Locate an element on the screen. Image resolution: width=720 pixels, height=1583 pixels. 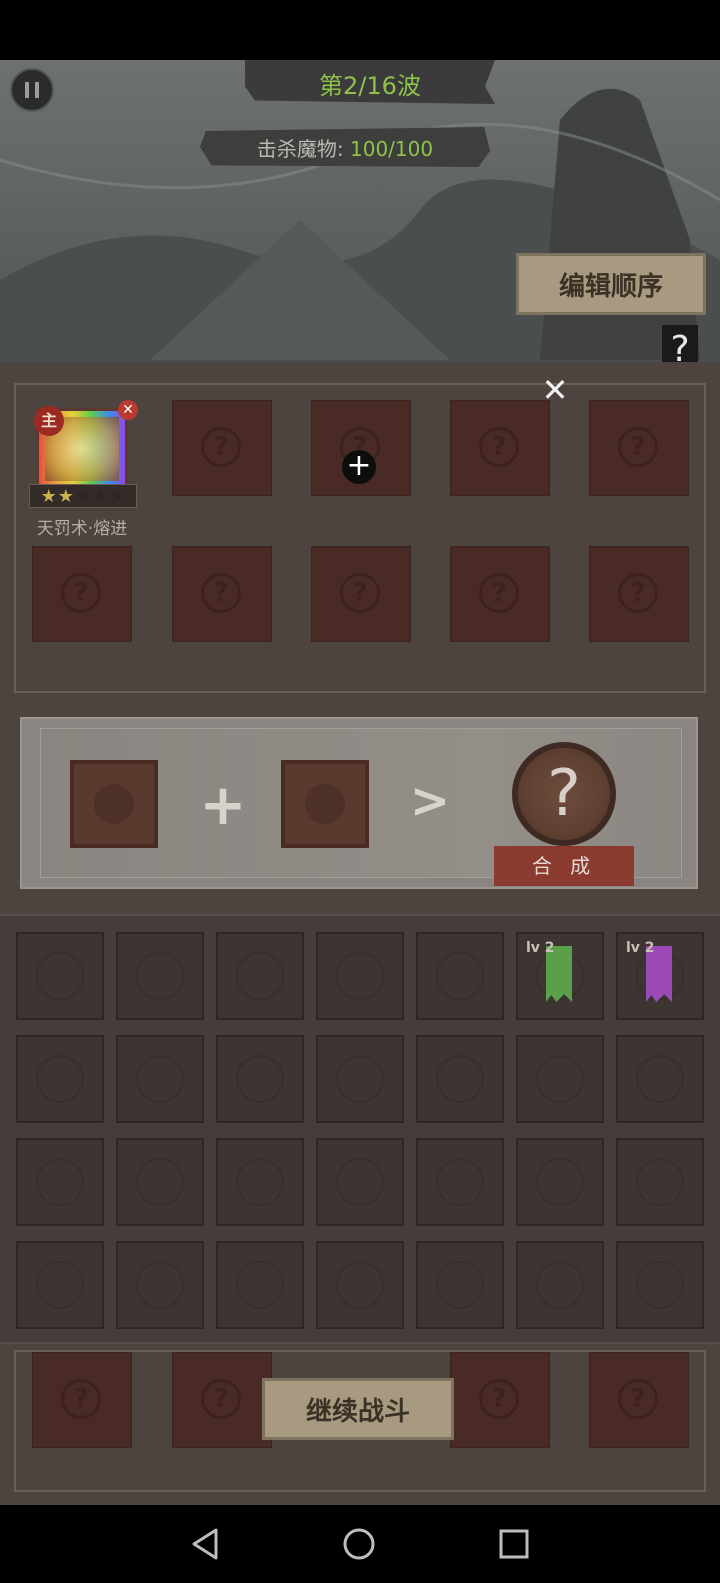
remove-skill-icon: ✕ is located at coordinates (128, 410).